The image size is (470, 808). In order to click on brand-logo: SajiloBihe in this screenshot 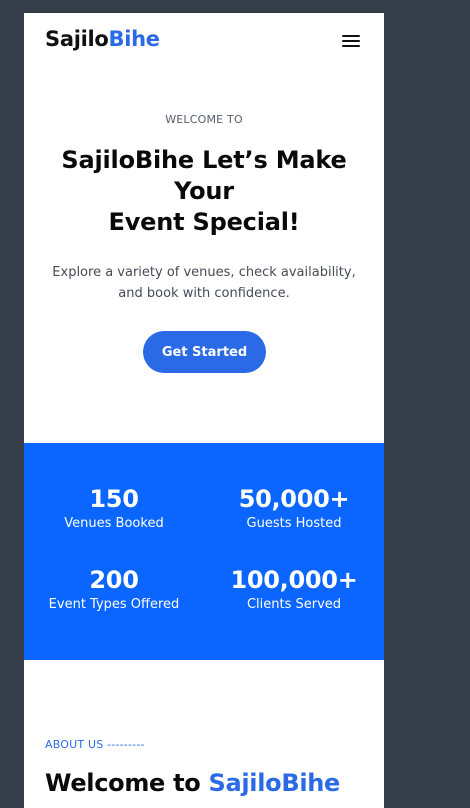, I will do `click(102, 39)`.